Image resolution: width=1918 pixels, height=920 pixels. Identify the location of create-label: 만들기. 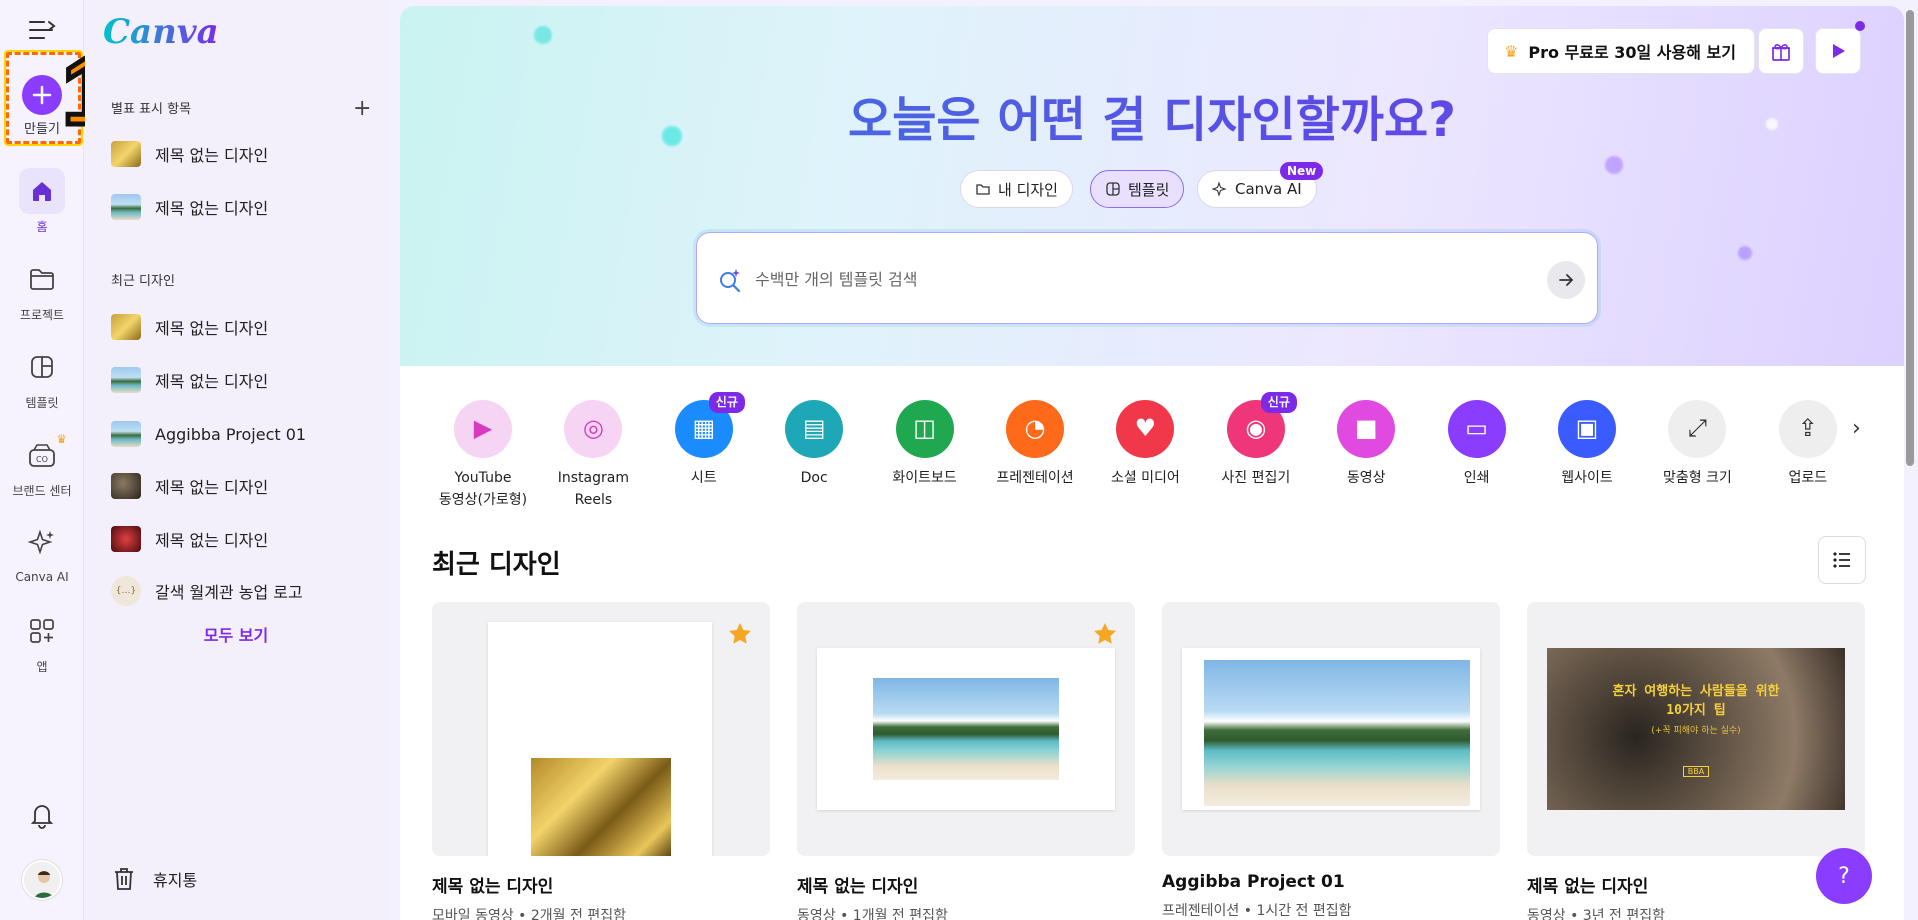
(42, 129).